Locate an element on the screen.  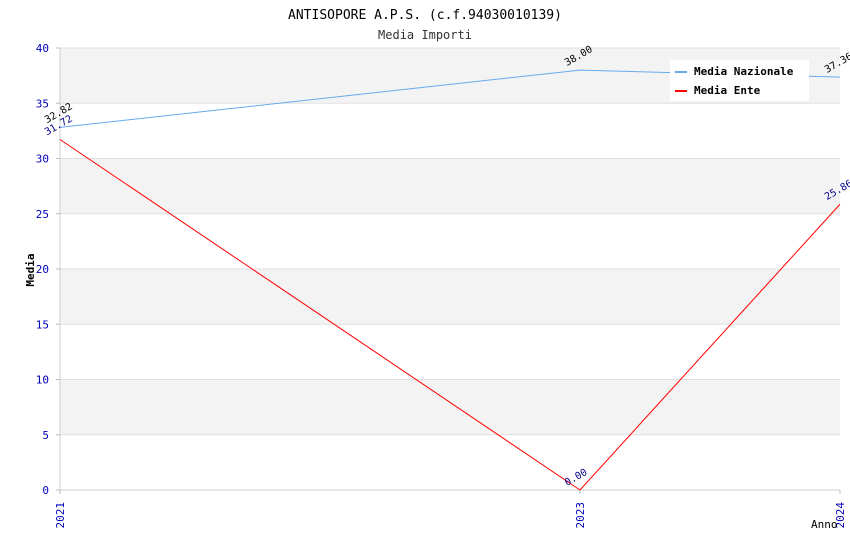
y-axis-label: Media is located at coordinates (30, 269).